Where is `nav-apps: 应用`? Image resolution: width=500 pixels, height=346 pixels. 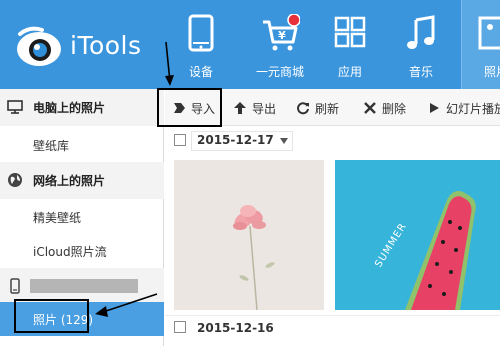
nav-apps: 应用 is located at coordinates (350, 44).